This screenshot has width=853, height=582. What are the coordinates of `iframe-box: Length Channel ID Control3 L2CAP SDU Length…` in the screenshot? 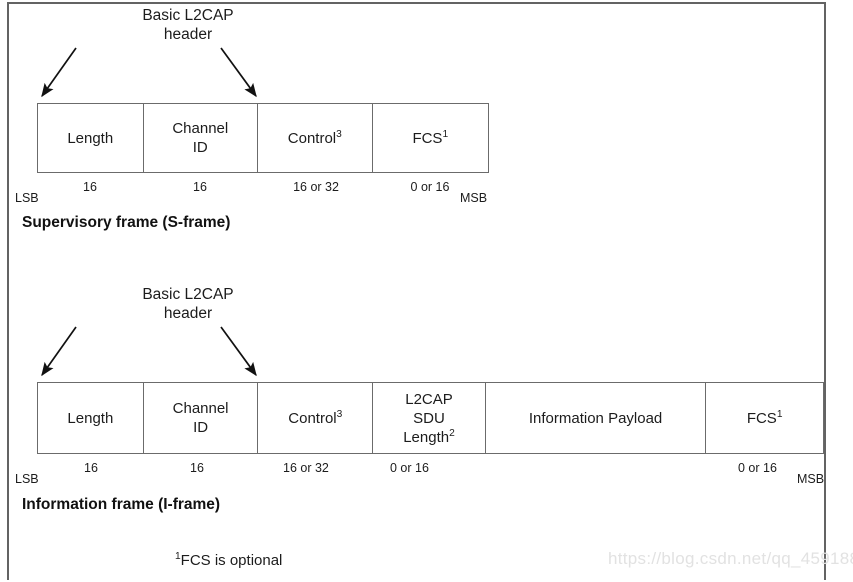 It's located at (430, 418).